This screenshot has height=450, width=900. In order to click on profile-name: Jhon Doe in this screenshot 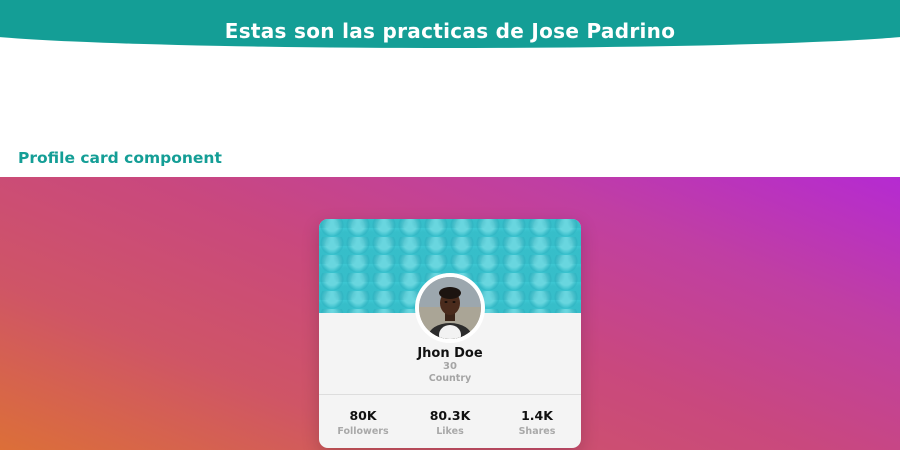, I will do `click(450, 353)`.